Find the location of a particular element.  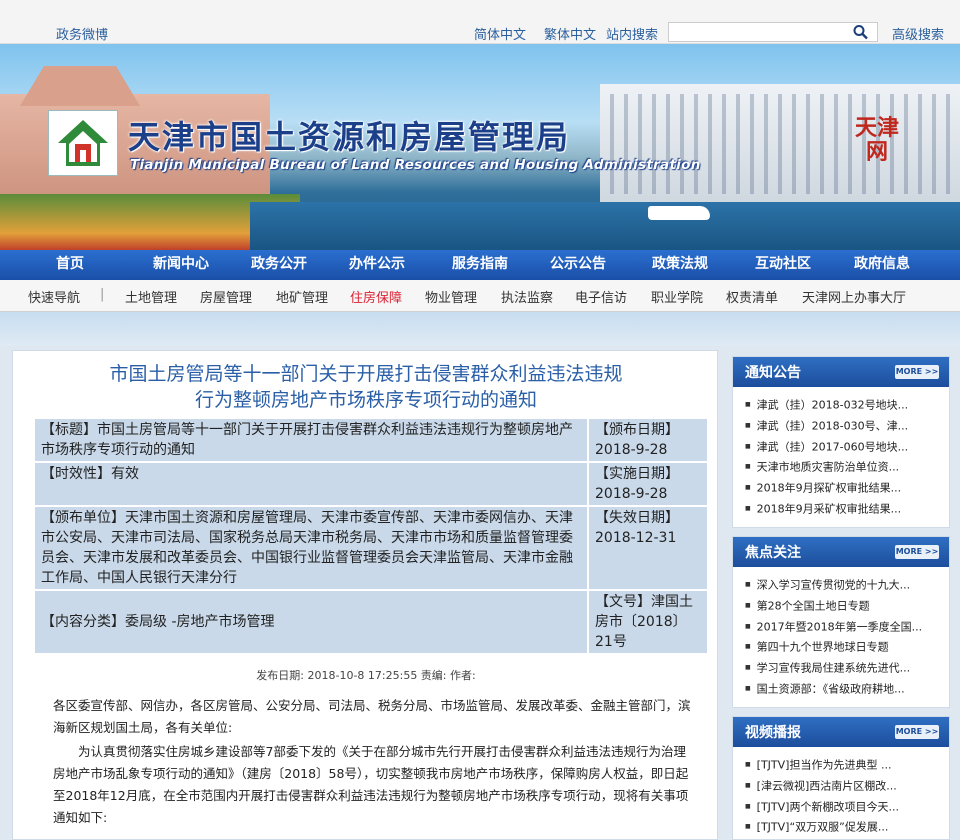

house-logo-icon is located at coordinates (83, 143).